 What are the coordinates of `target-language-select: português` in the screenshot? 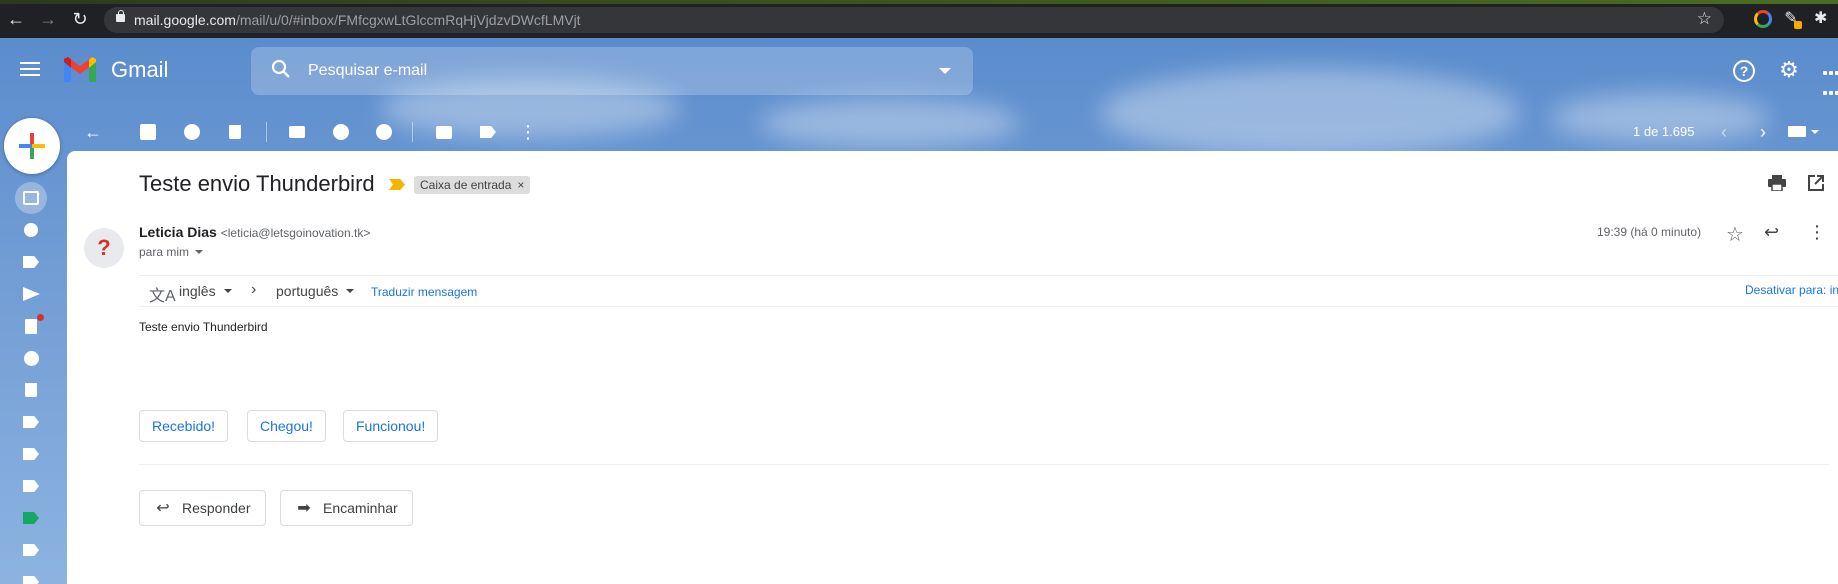 It's located at (315, 291).